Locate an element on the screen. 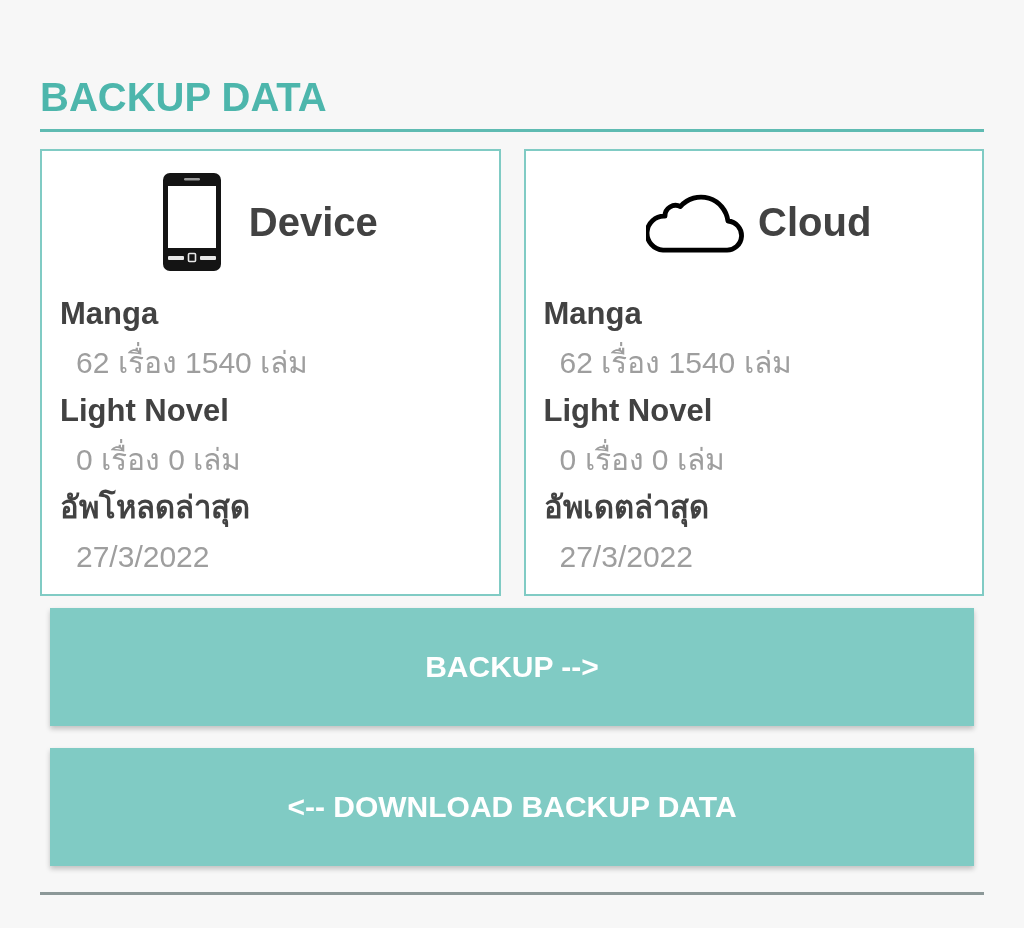  stat-label: อัพเดตล่าสุด is located at coordinates (626, 509).